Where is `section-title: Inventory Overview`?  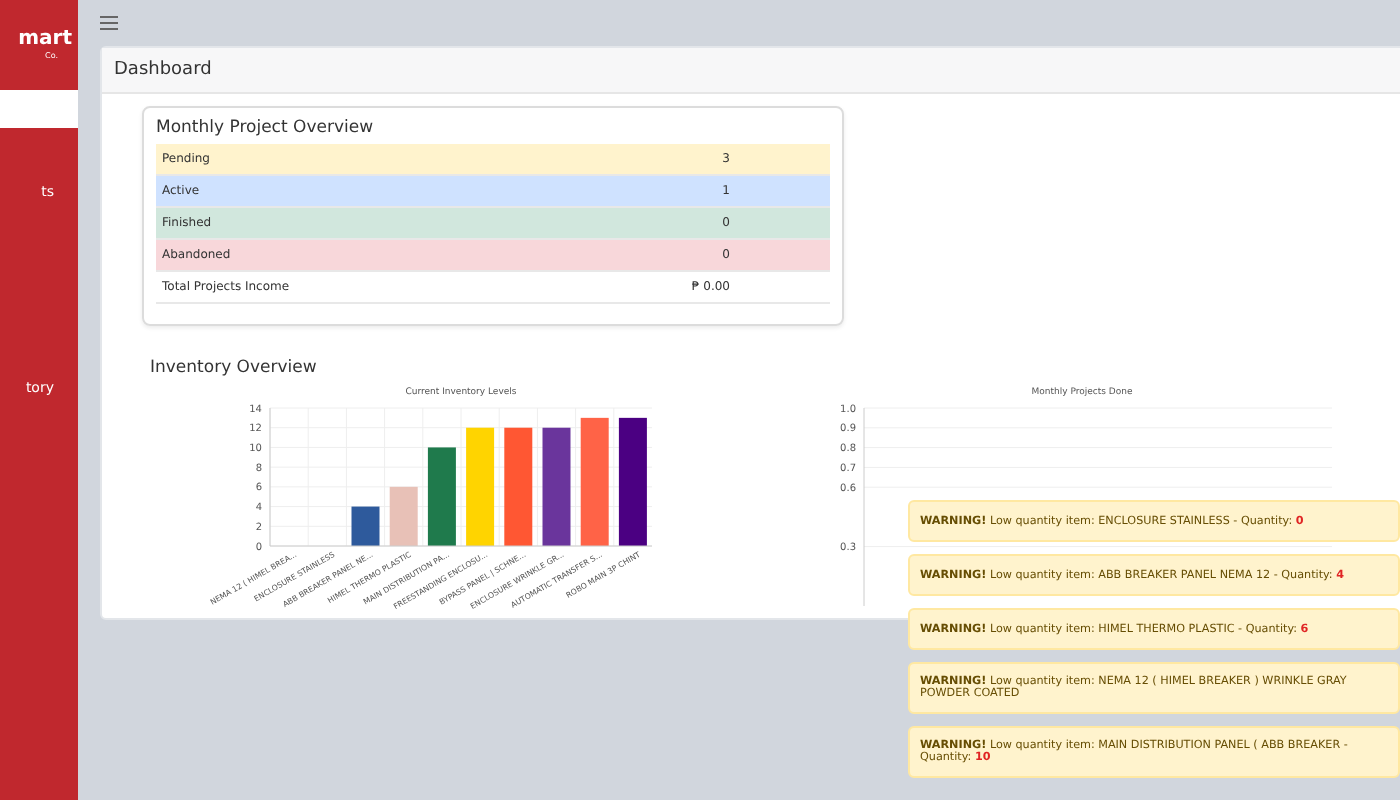
section-title: Inventory Overview is located at coordinates (234, 368).